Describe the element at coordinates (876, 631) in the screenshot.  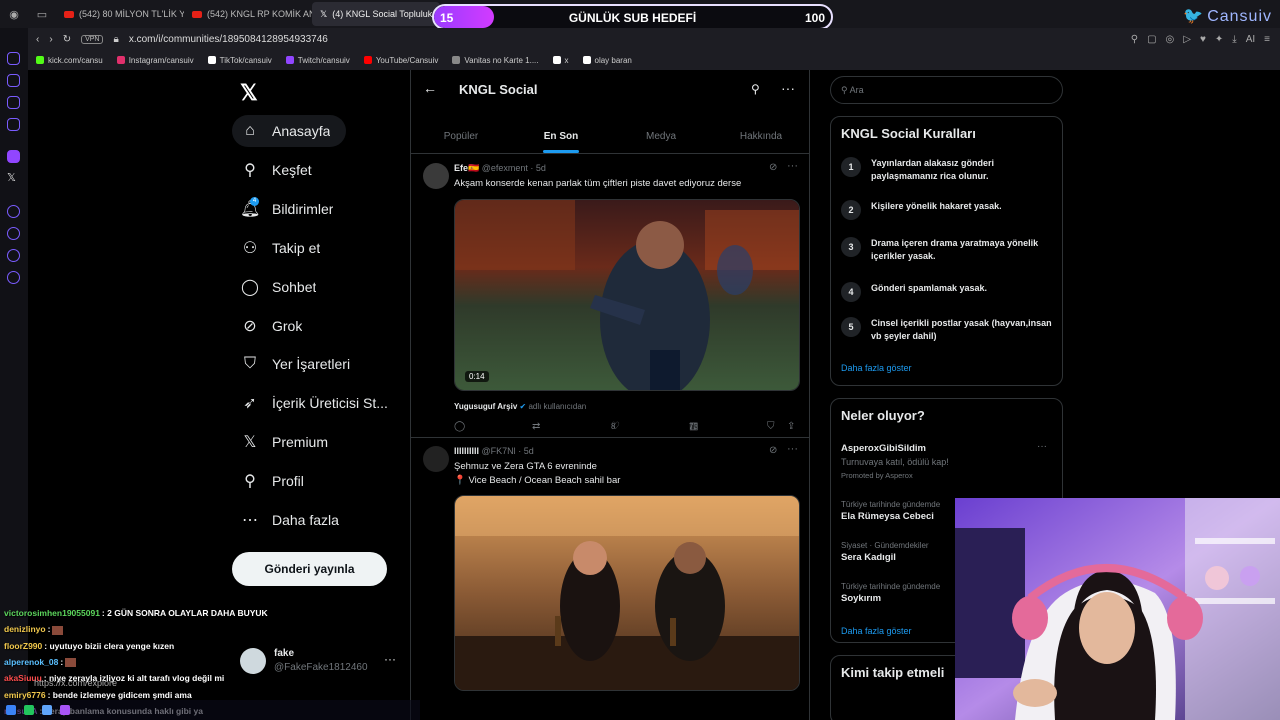
I see `trends-show-more-link: Daha fazla göster` at that location.